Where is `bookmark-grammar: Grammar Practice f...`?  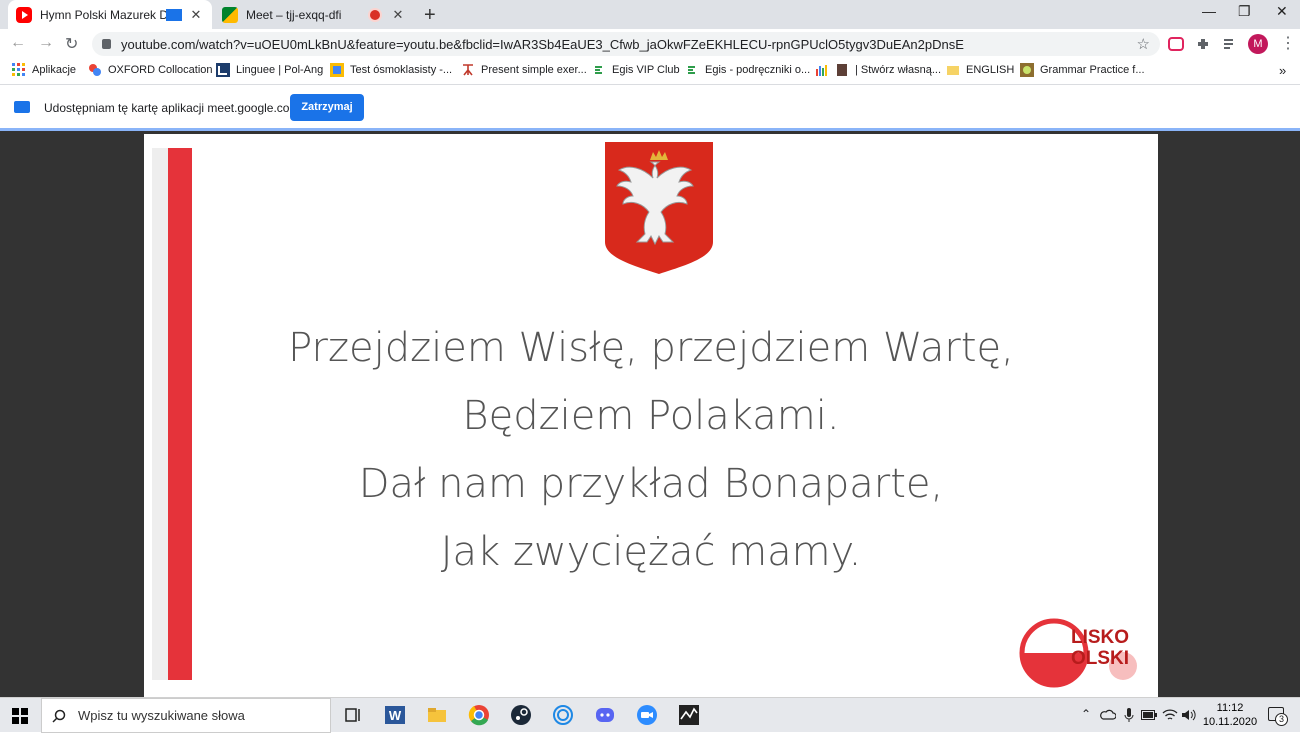 bookmark-grammar: Grammar Practice f... is located at coordinates (1082, 70).